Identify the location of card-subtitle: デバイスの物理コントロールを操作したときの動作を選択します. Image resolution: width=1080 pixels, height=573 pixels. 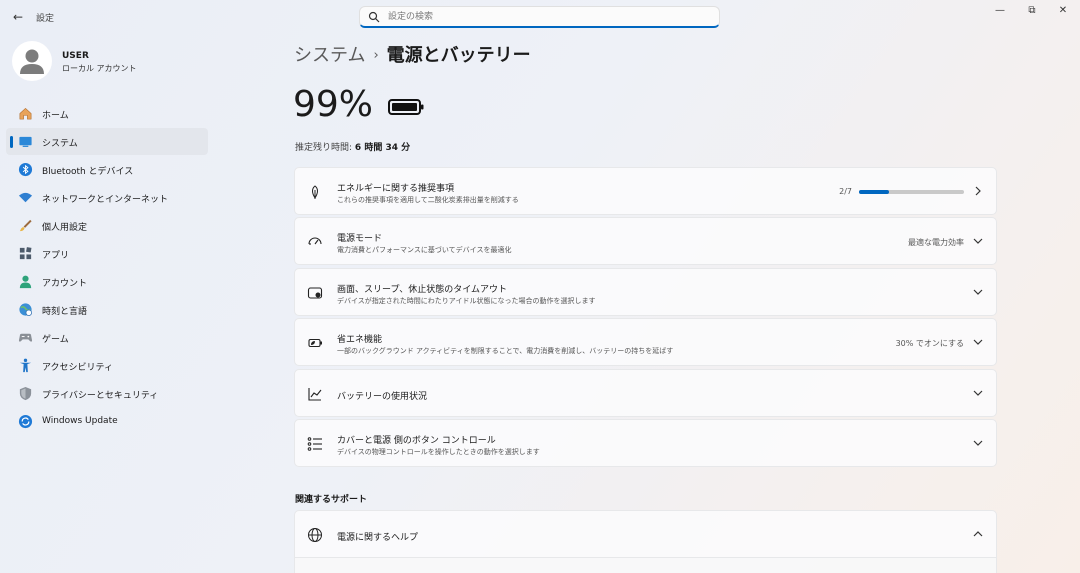
(438, 452).